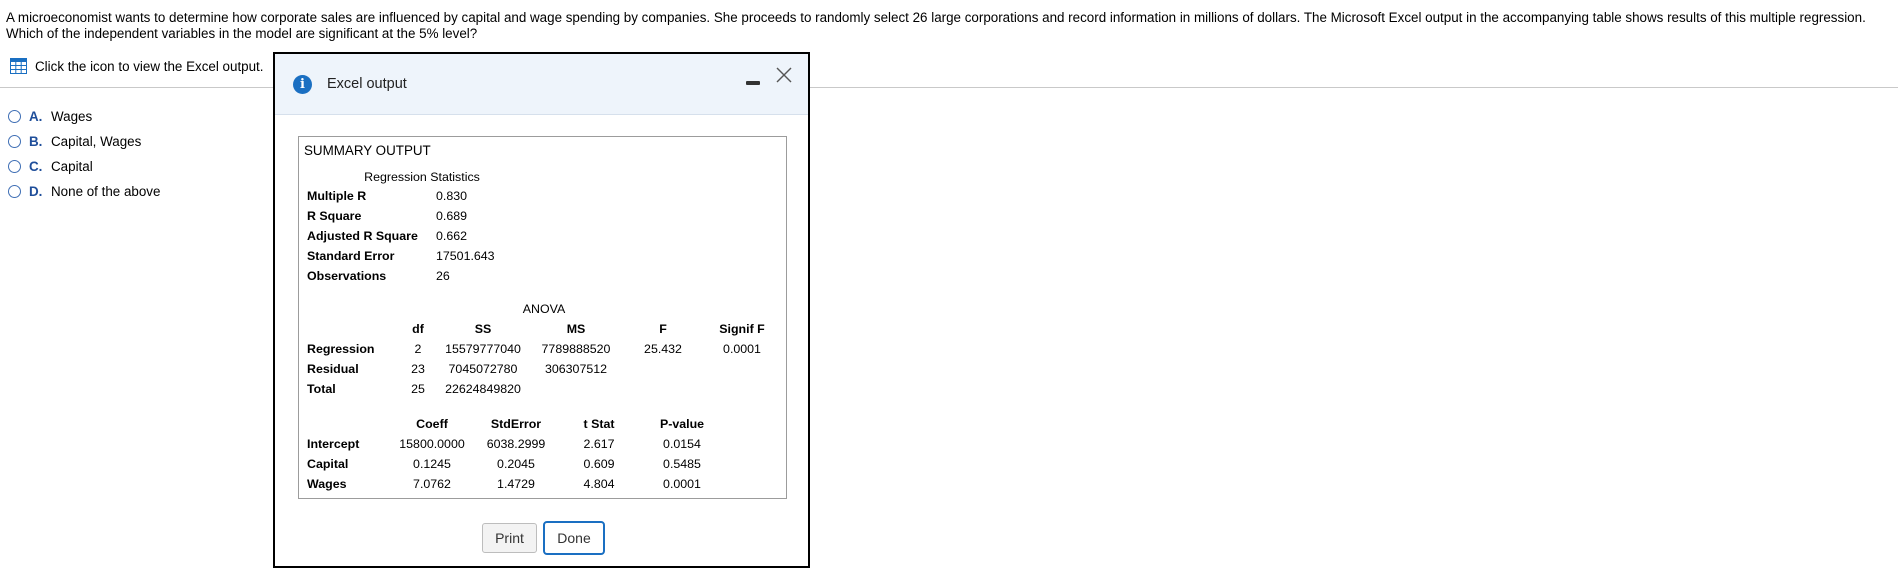  Describe the element at coordinates (18, 66) in the screenshot. I see `table-icon` at that location.